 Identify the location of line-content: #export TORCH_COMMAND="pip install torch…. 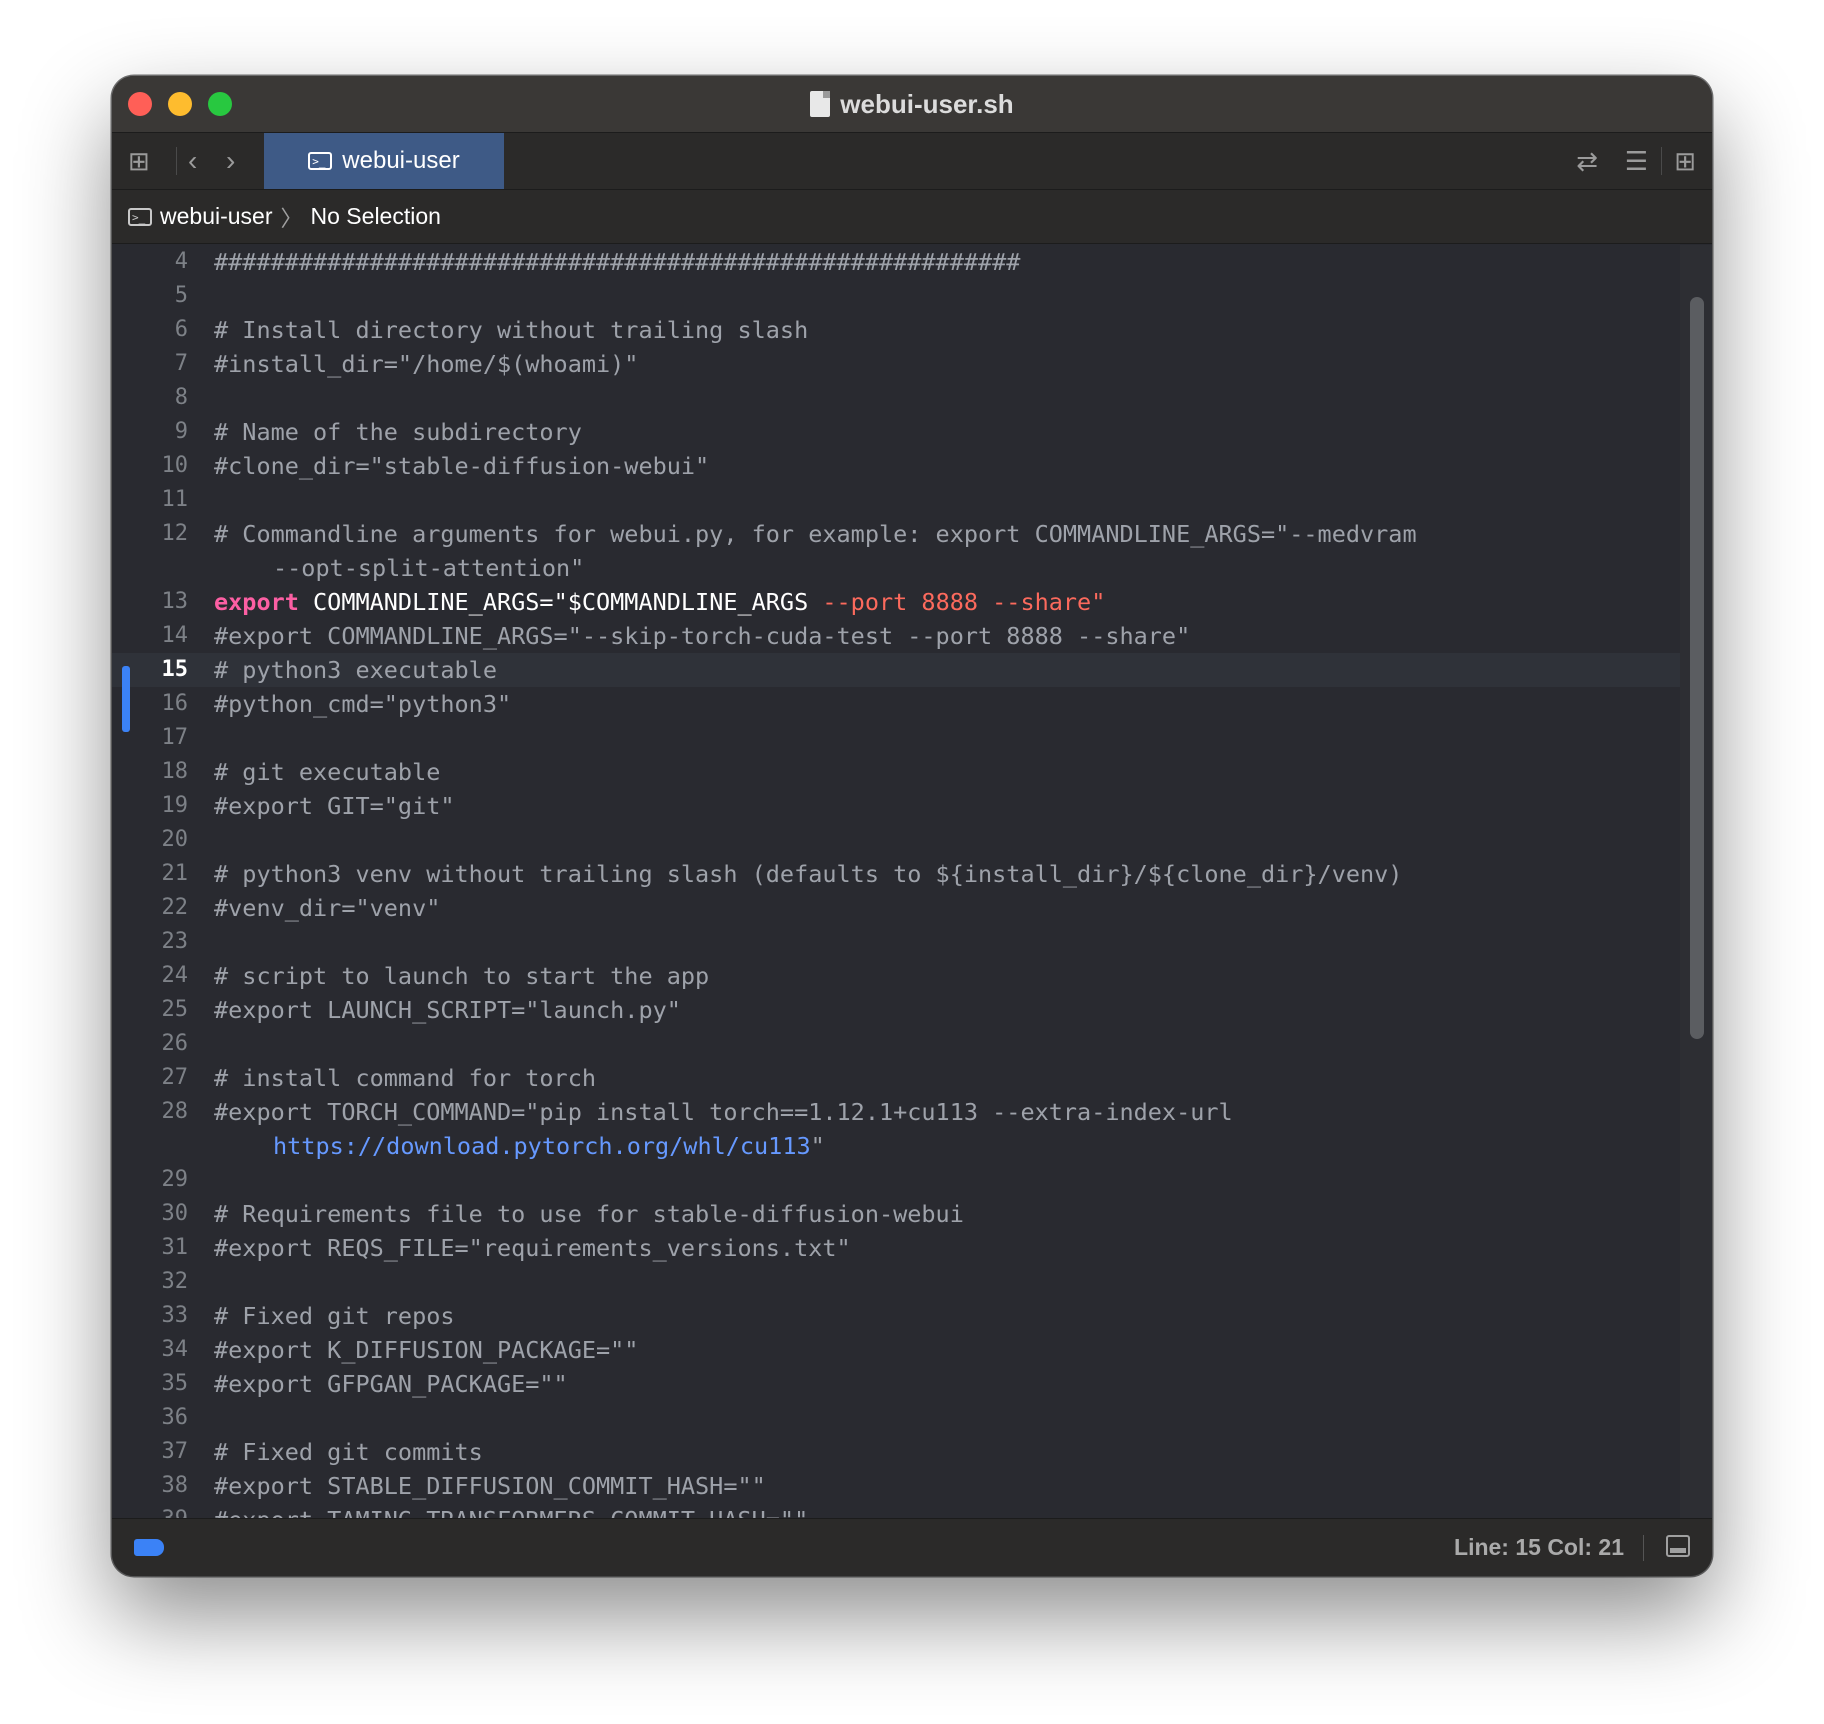
(723, 1112).